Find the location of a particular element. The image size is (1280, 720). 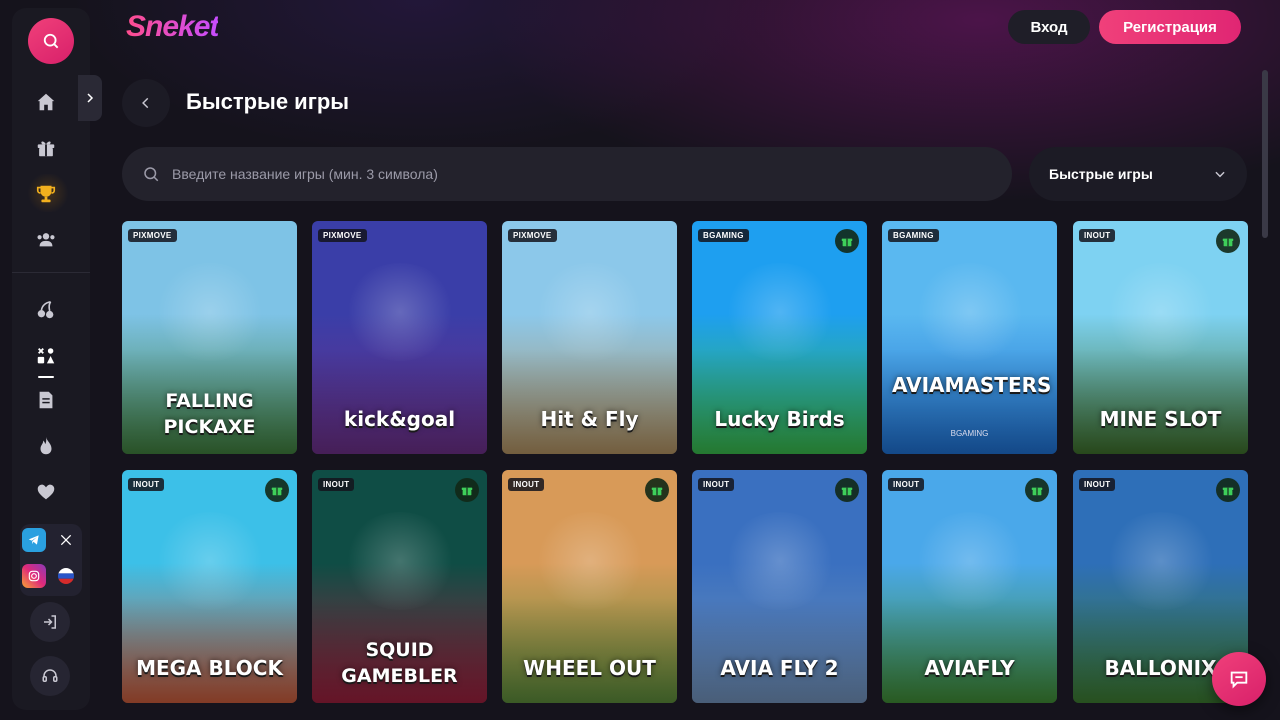

support-button is located at coordinates (50, 676).